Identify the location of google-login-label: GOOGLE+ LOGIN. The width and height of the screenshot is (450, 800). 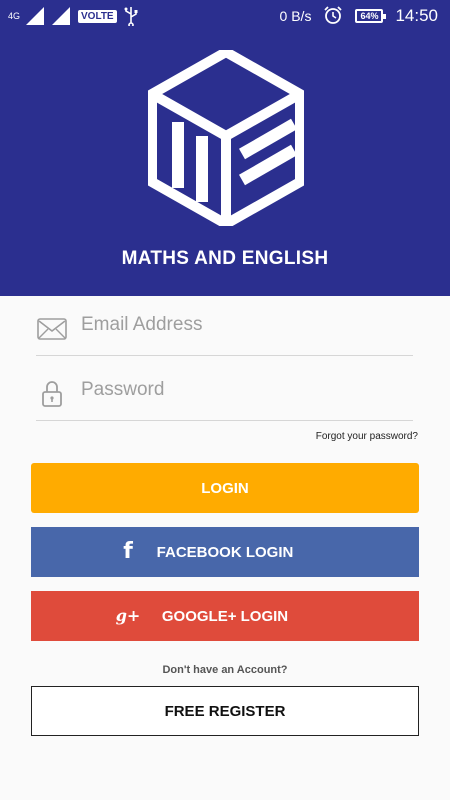
(225, 616).